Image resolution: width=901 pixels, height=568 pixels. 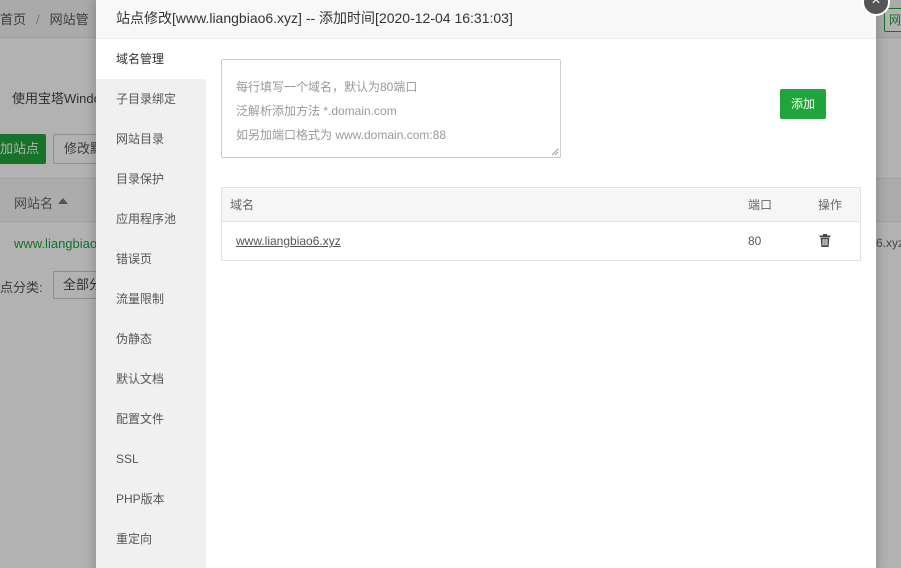 I want to click on sidebar-item: 重定向, so click(x=151, y=539).